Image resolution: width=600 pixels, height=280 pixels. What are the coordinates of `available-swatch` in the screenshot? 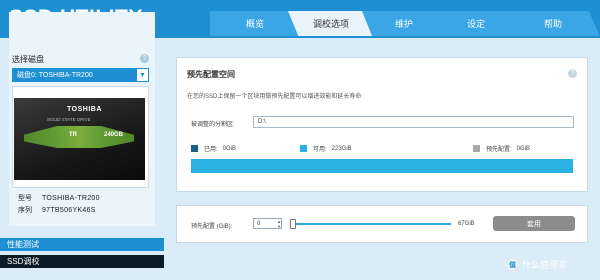 It's located at (303, 148).